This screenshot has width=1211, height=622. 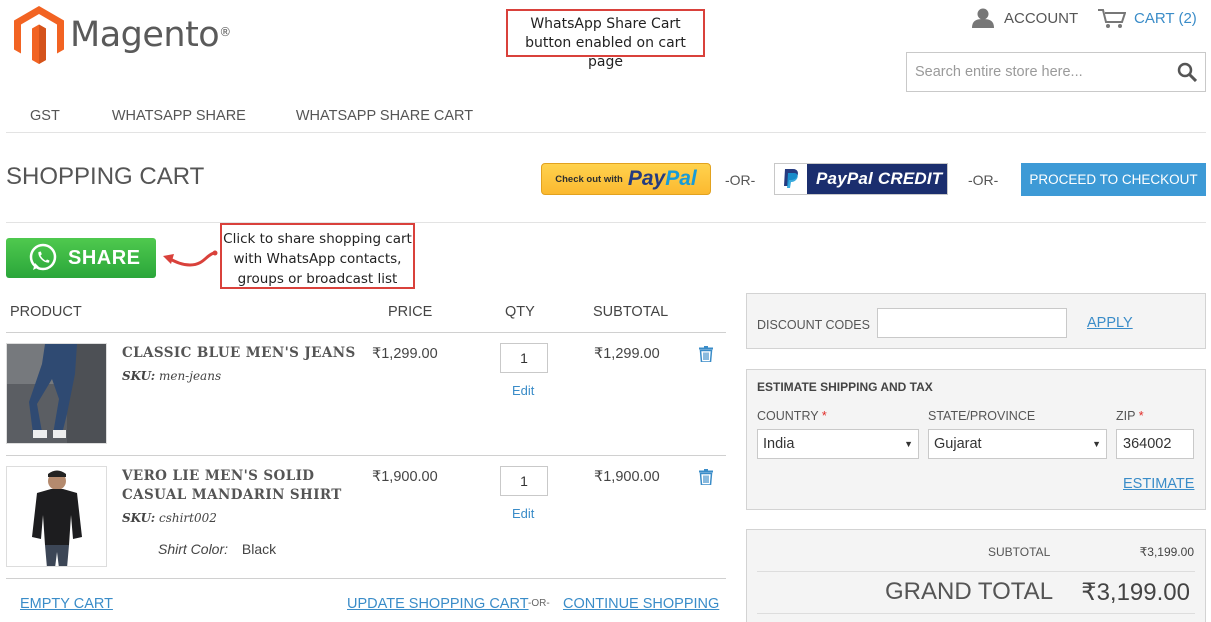 I want to click on grand-total-label: GRAND TOTAL, so click(x=969, y=591).